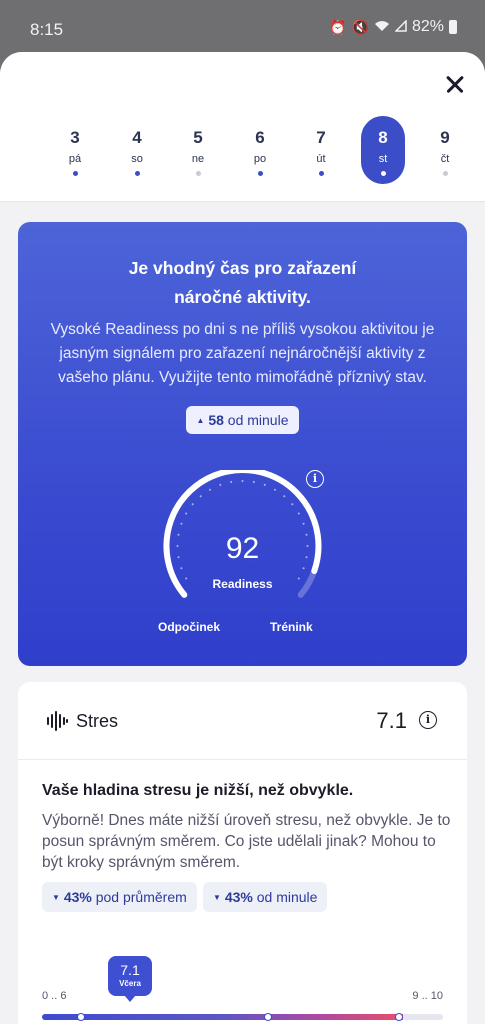  Describe the element at coordinates (400, 27) in the screenshot. I see `signal-icon` at that location.